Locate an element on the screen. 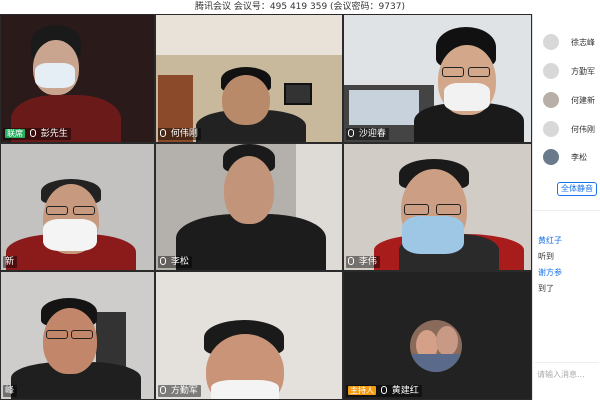  video-tile: 何伟刚 is located at coordinates (249, 78).